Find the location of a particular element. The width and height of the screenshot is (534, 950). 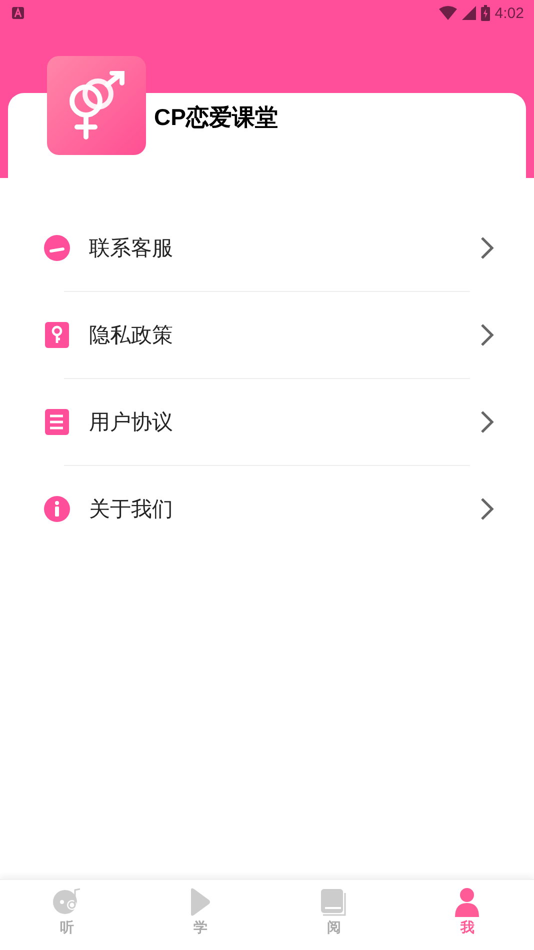

wifi-icon is located at coordinates (447, 13).